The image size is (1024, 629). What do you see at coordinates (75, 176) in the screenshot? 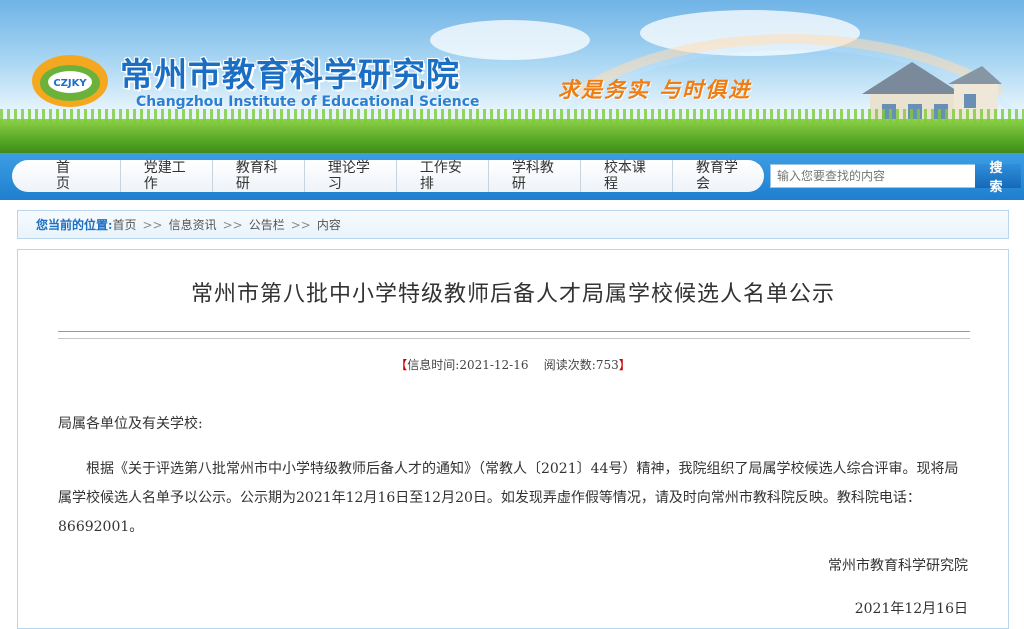
I see `nav-item-home: 首 页` at bounding box center [75, 176].